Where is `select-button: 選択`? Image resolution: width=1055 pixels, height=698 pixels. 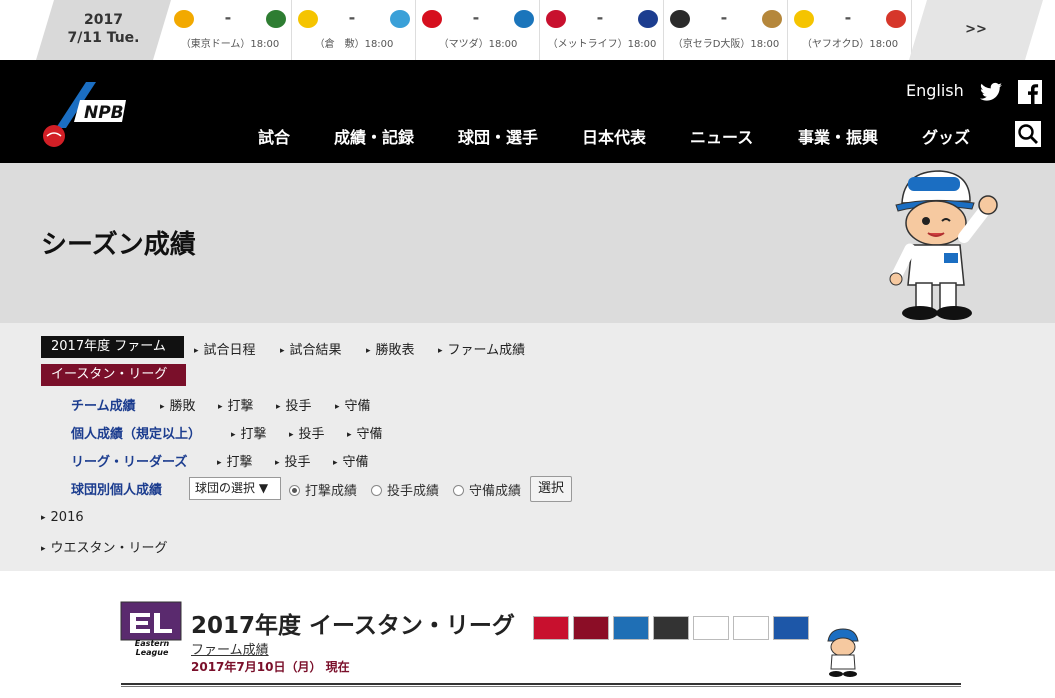
select-button: 選択 is located at coordinates (551, 489).